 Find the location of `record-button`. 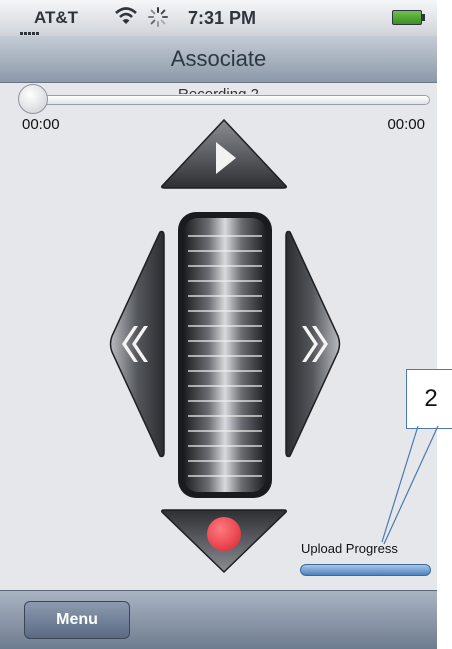

record-button is located at coordinates (224, 541).